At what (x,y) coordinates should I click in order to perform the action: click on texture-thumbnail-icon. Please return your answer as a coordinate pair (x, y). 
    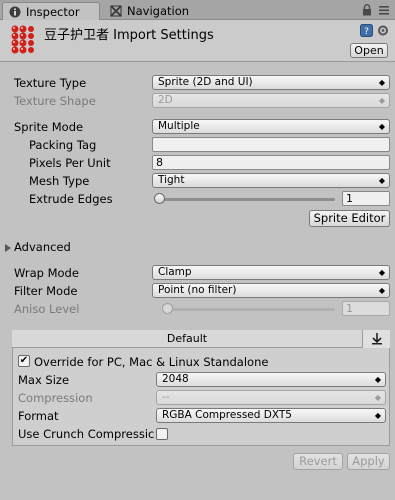
    Looking at the image, I should click on (22, 39).